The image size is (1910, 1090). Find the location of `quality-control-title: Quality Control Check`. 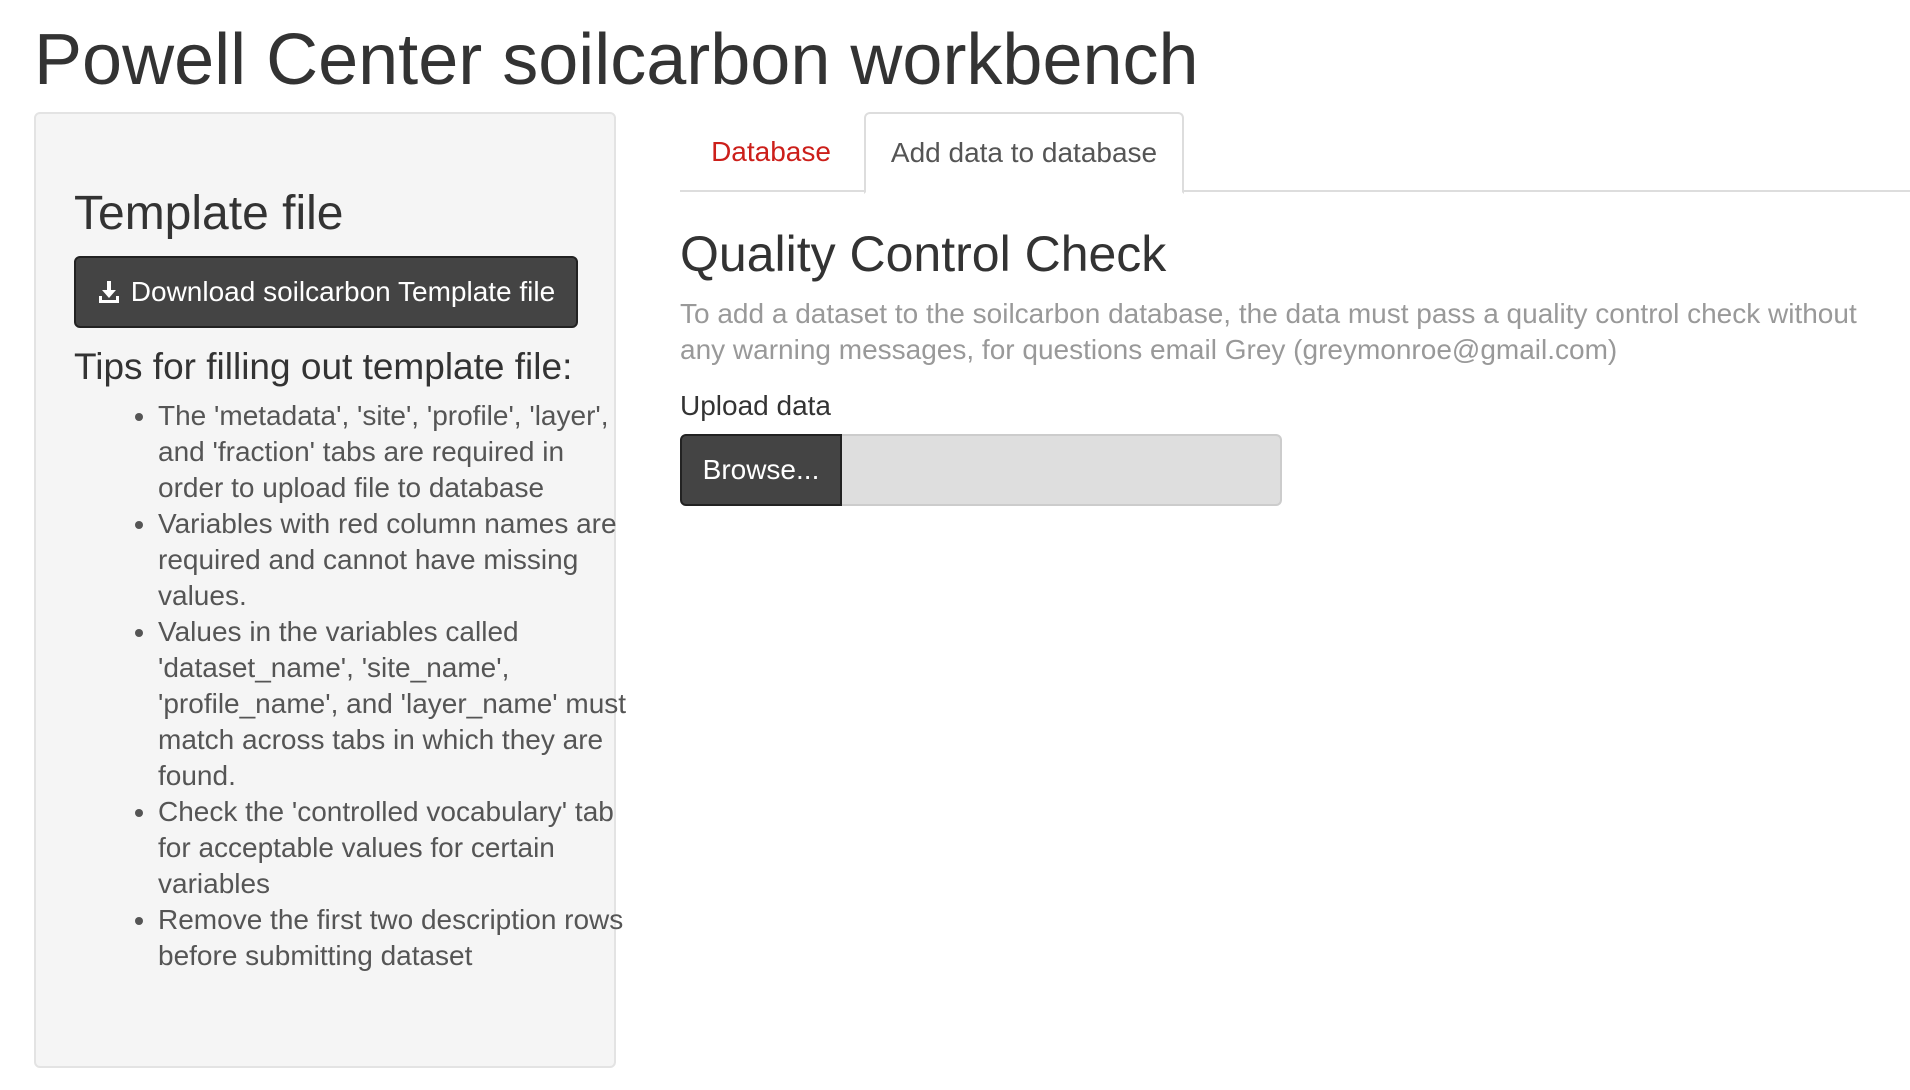

quality-control-title: Quality Control Check is located at coordinates (923, 254).